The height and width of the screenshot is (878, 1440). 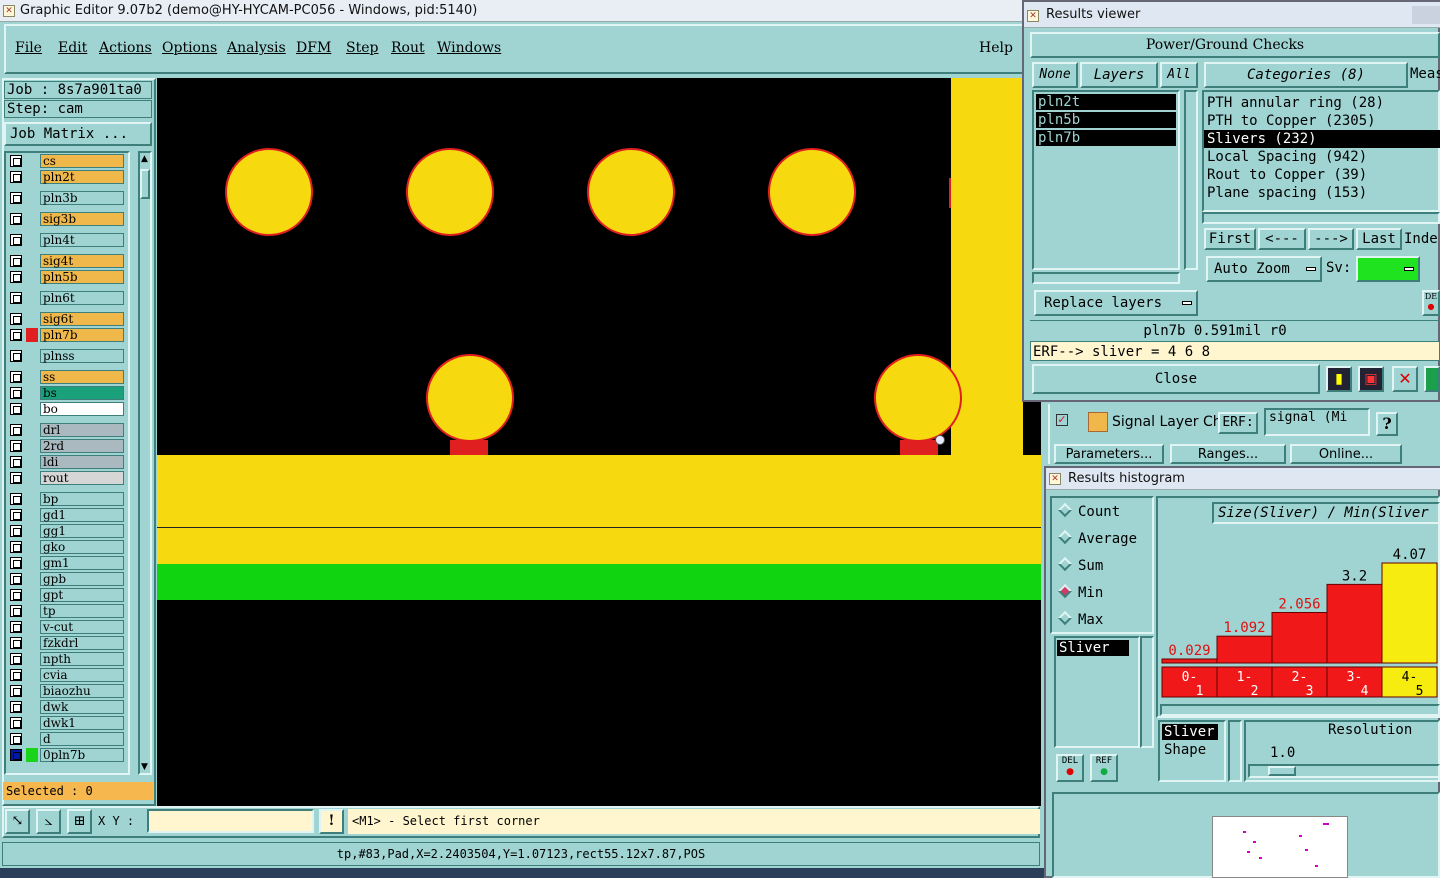 What do you see at coordinates (1179, 75) in the screenshot?
I see `all-button: All` at bounding box center [1179, 75].